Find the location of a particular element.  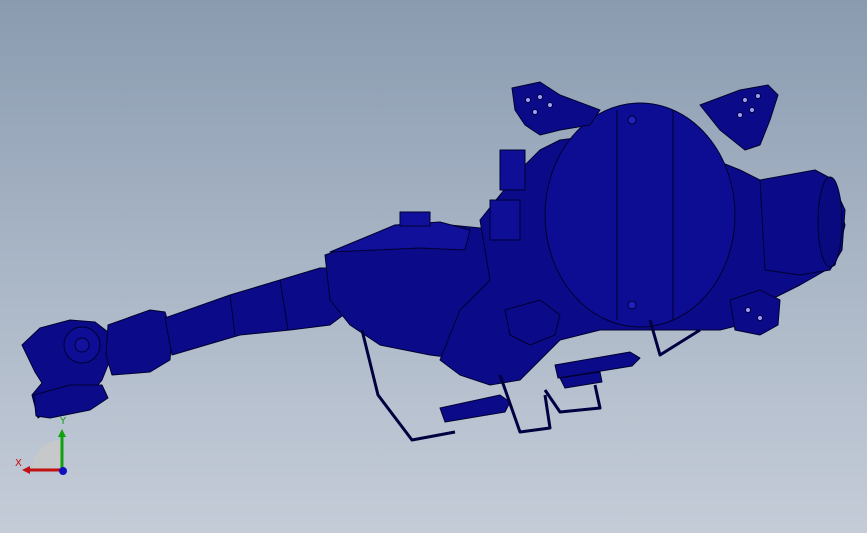

y-axis-label: Y is located at coordinates (63, 421).